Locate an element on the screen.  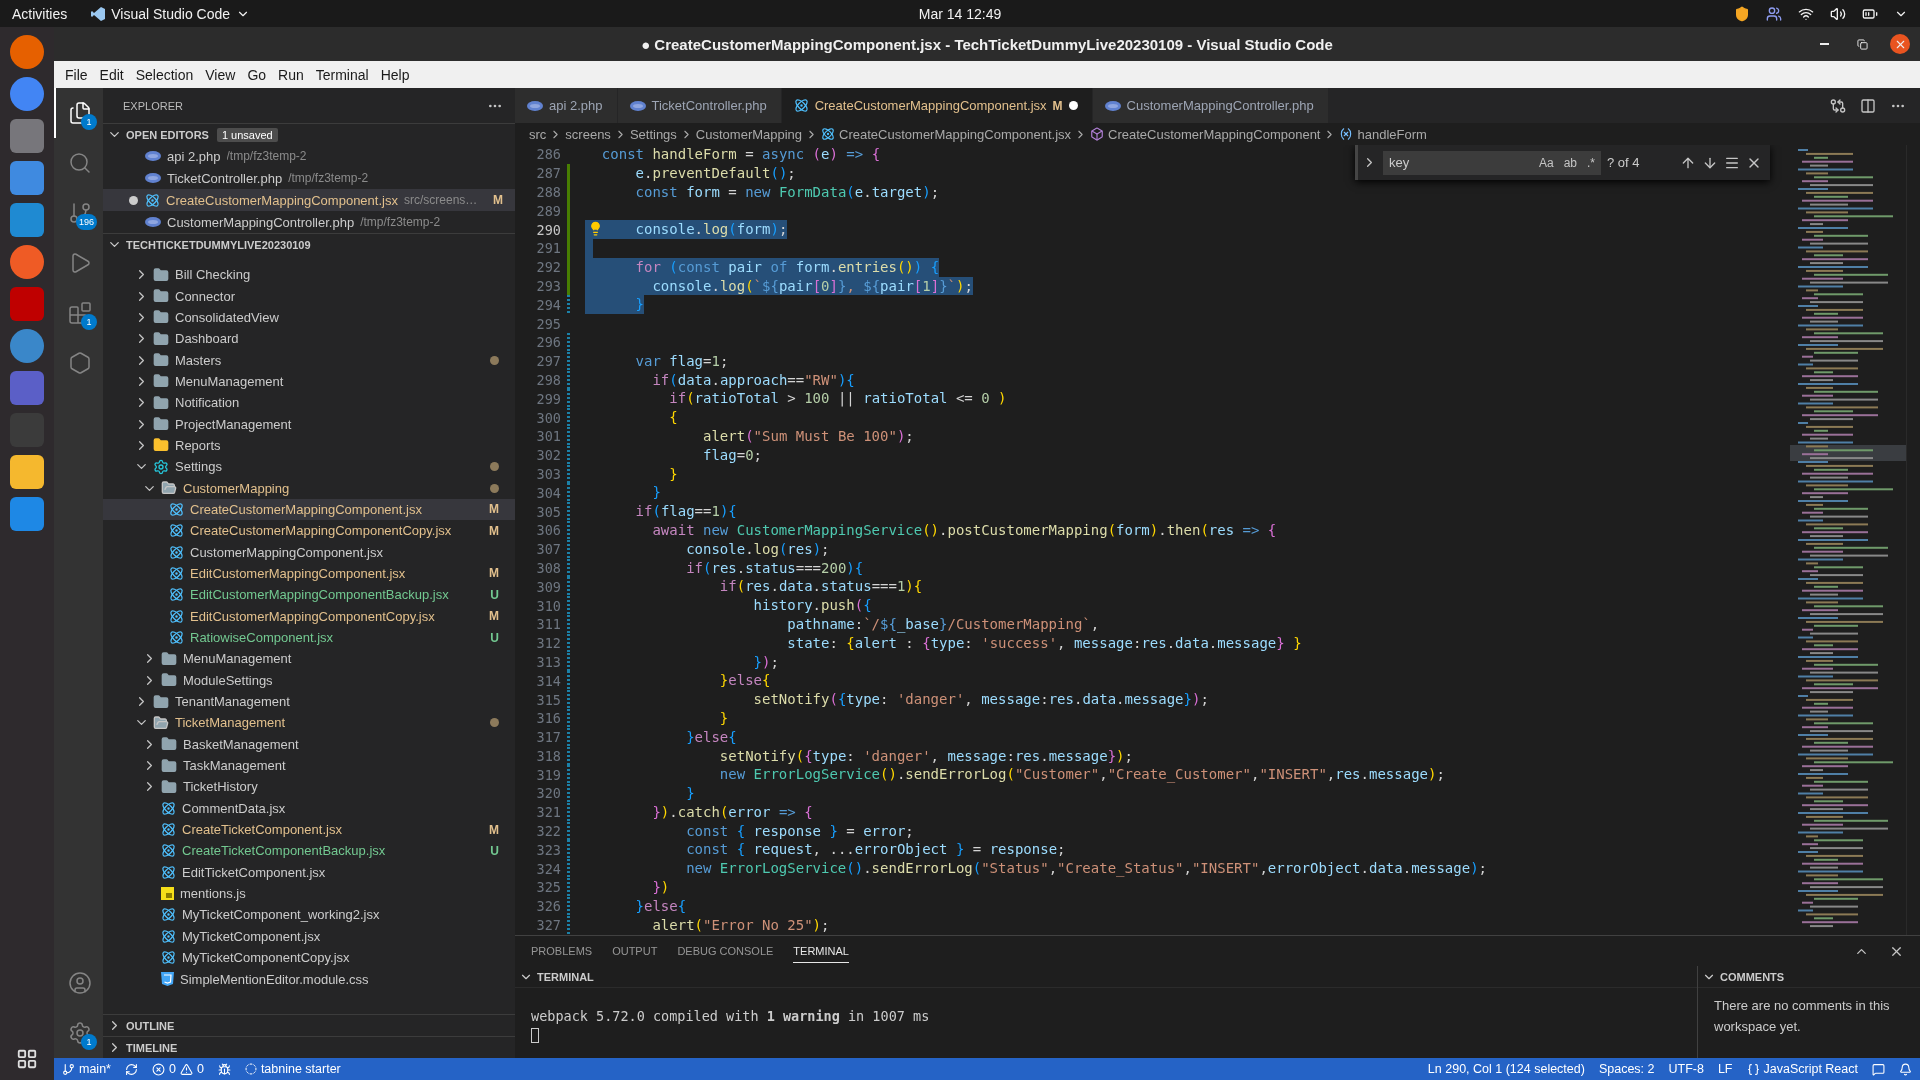
menu-item: Terminal is located at coordinates (342, 74).